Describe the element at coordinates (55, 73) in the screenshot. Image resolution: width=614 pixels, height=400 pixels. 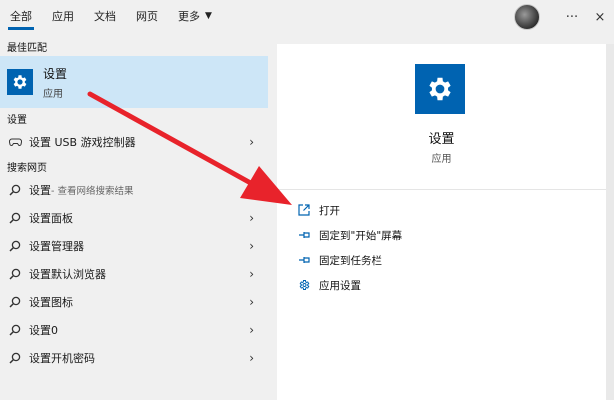
I see `best-match-title: 设置` at that location.